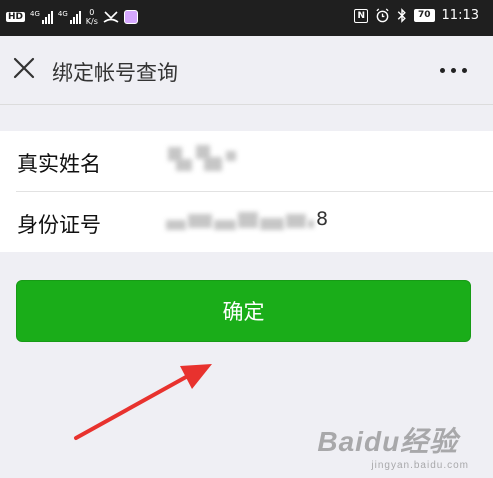  I want to click on status-right: N 70 11:13, so click(416, 15).